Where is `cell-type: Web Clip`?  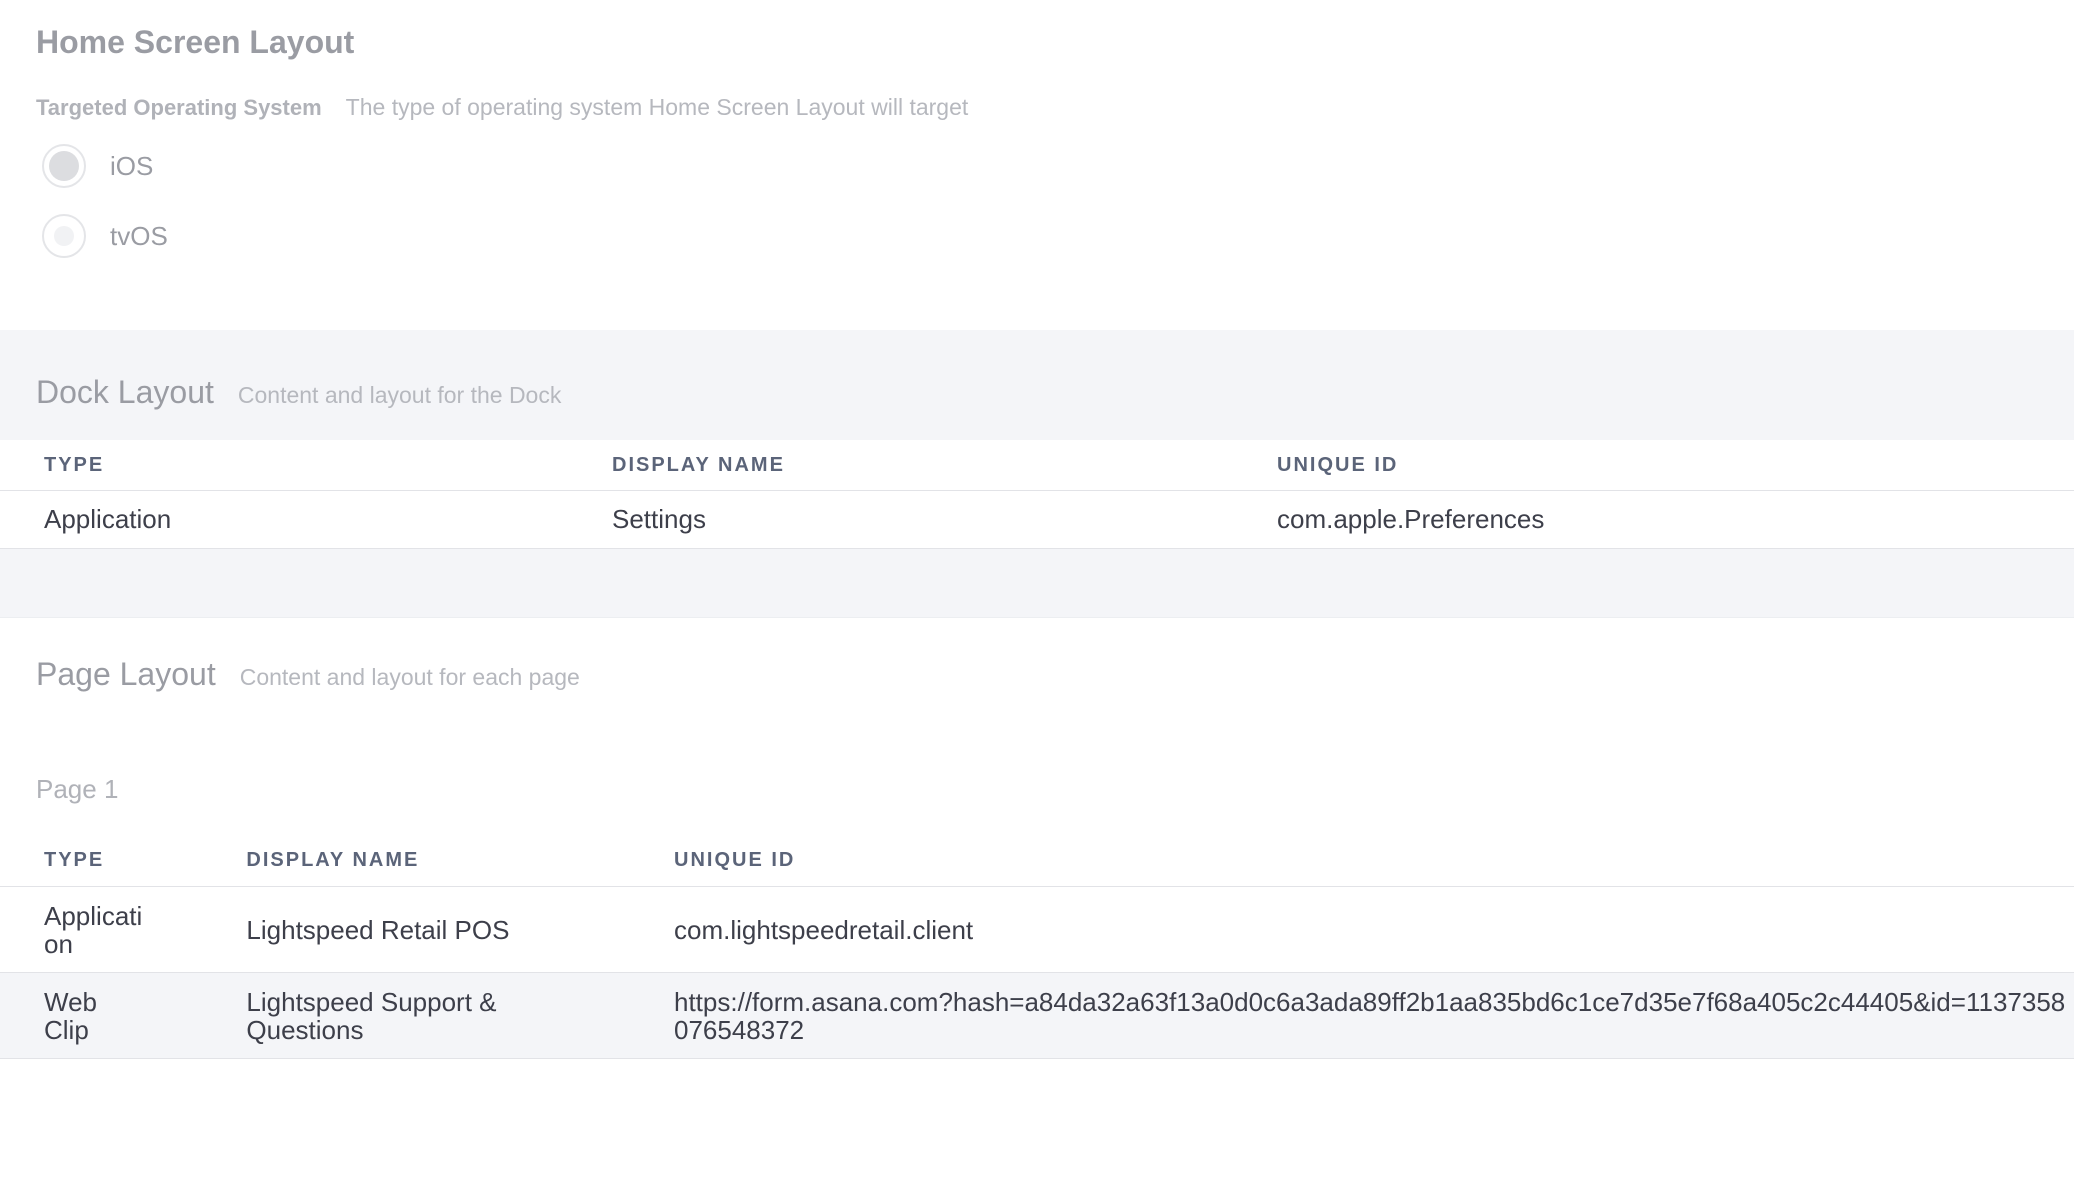
cell-type: Web Clip is located at coordinates (70, 1015).